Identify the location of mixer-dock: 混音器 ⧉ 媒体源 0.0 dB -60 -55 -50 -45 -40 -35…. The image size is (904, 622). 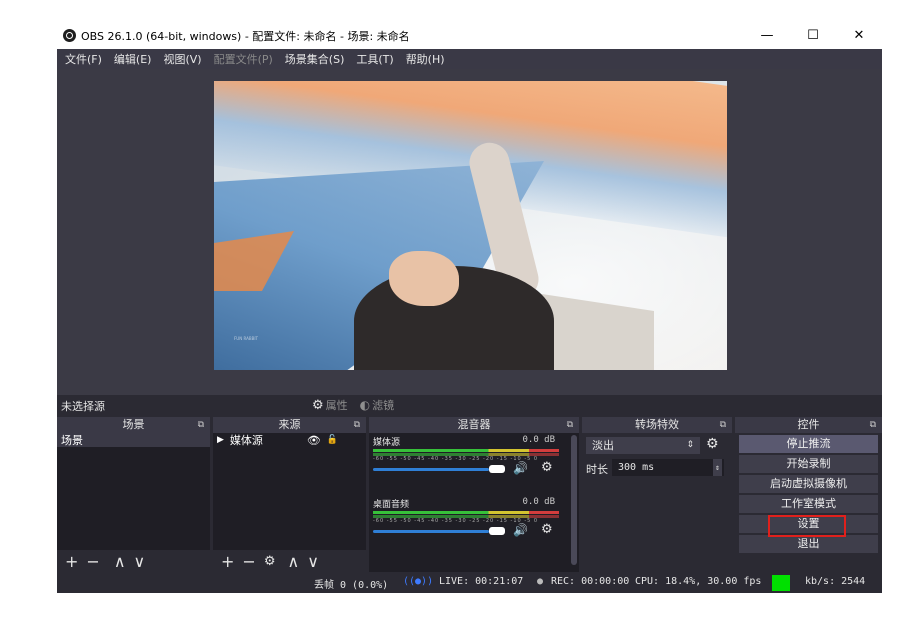
(474, 494).